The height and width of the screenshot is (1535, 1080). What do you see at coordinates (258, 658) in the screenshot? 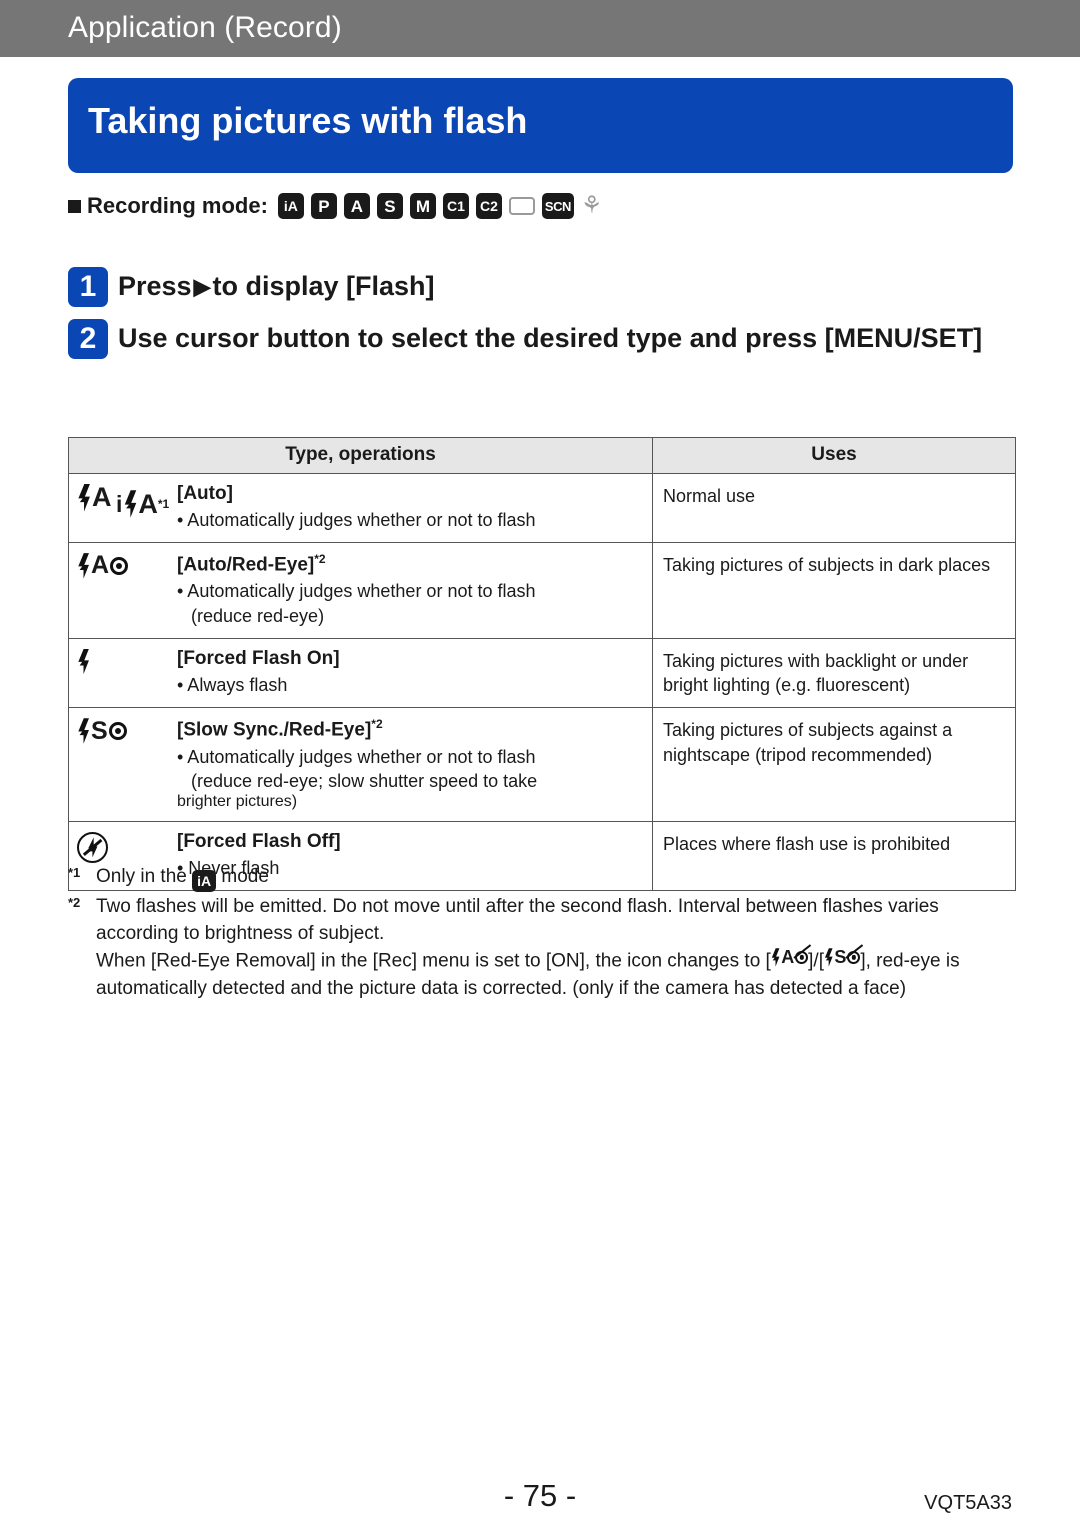
I see `flash-mode-title: [Forced Flash On]` at bounding box center [258, 658].